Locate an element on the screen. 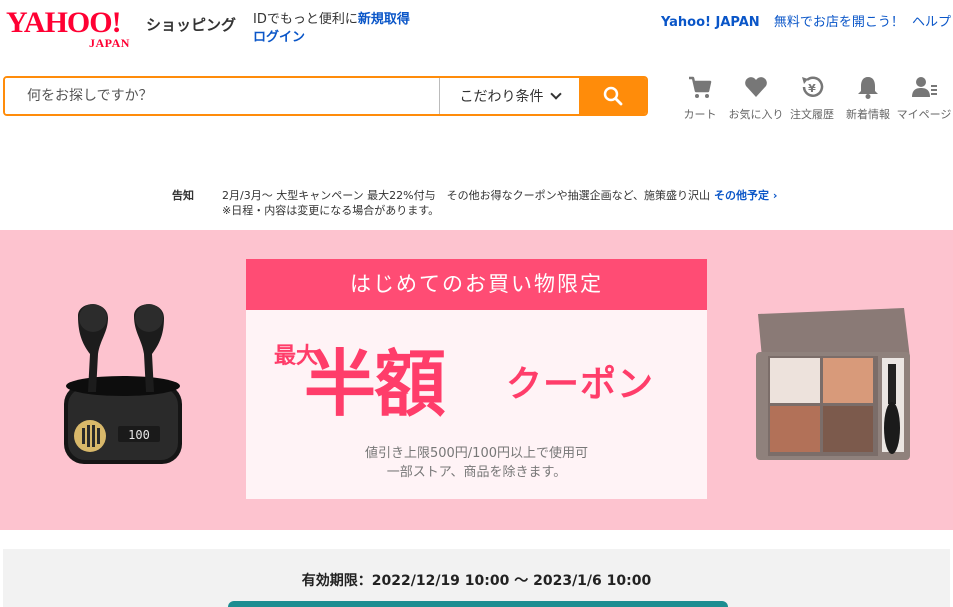  login-link: ログイン is located at coordinates (279, 37).